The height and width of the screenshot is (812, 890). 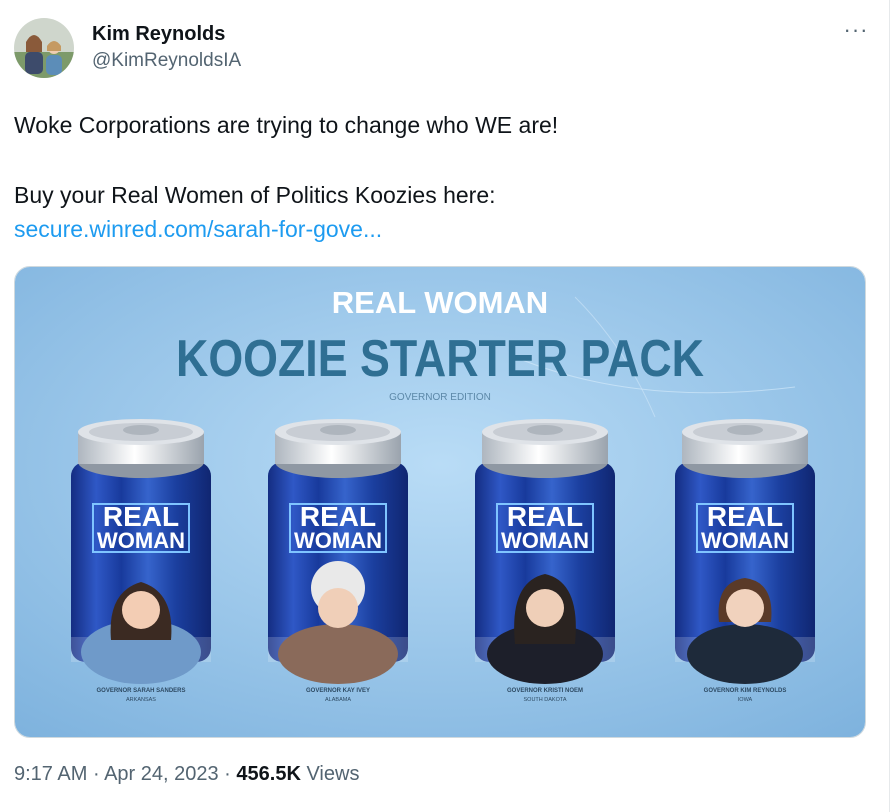 I want to click on image-headline: REAL WOMAN, so click(x=440, y=302).